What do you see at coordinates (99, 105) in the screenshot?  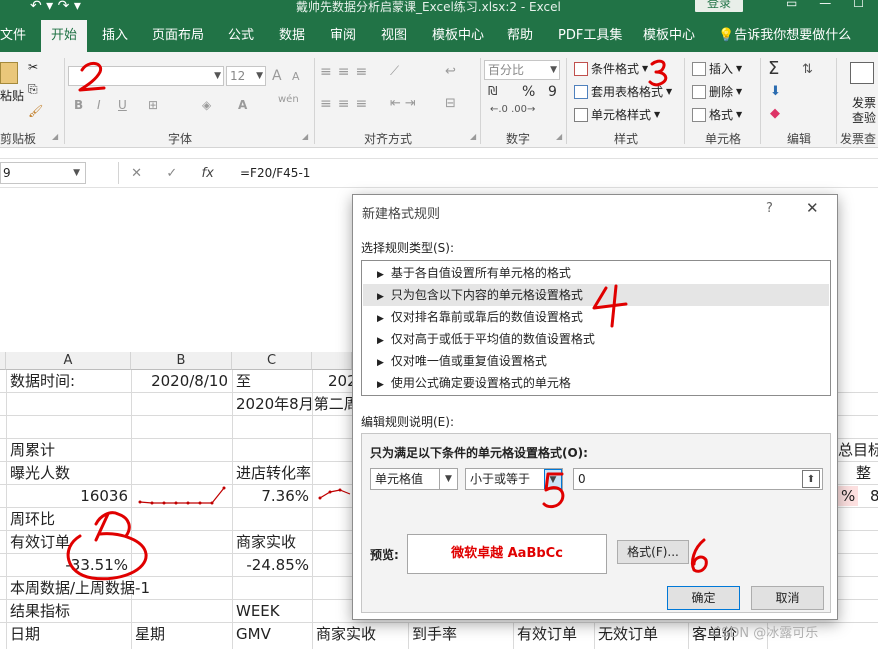 I see `italic-button: I` at bounding box center [99, 105].